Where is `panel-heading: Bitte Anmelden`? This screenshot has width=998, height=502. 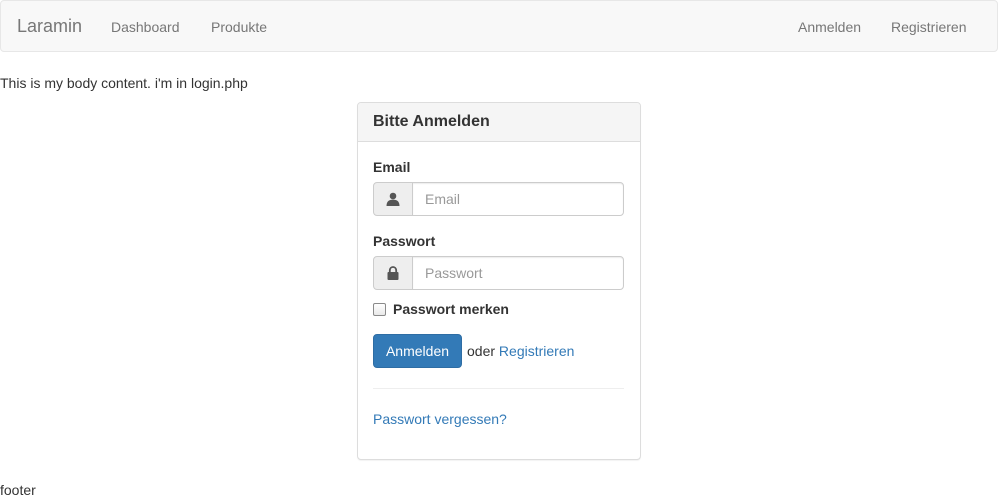
panel-heading: Bitte Anmelden is located at coordinates (499, 122).